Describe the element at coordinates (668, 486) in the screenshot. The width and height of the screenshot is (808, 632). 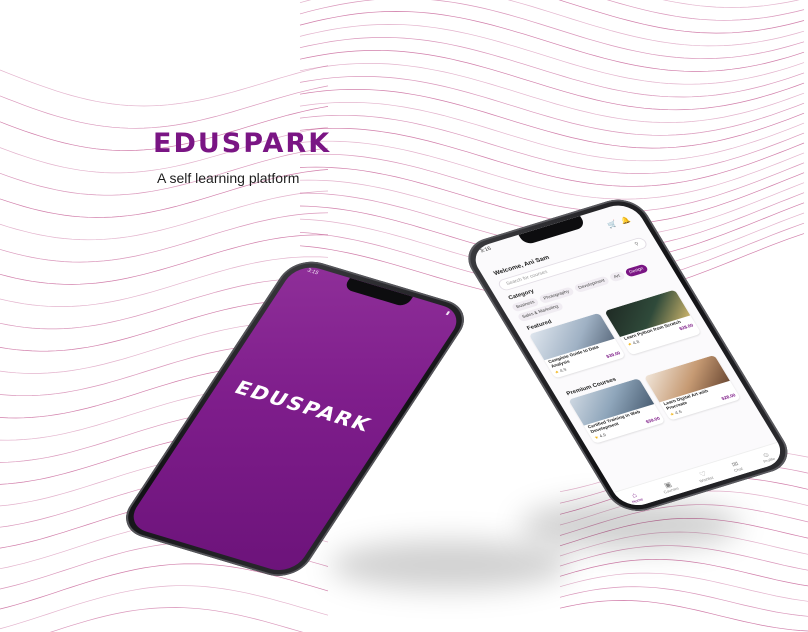
I see `nav-courses: ▣ Courses` at that location.